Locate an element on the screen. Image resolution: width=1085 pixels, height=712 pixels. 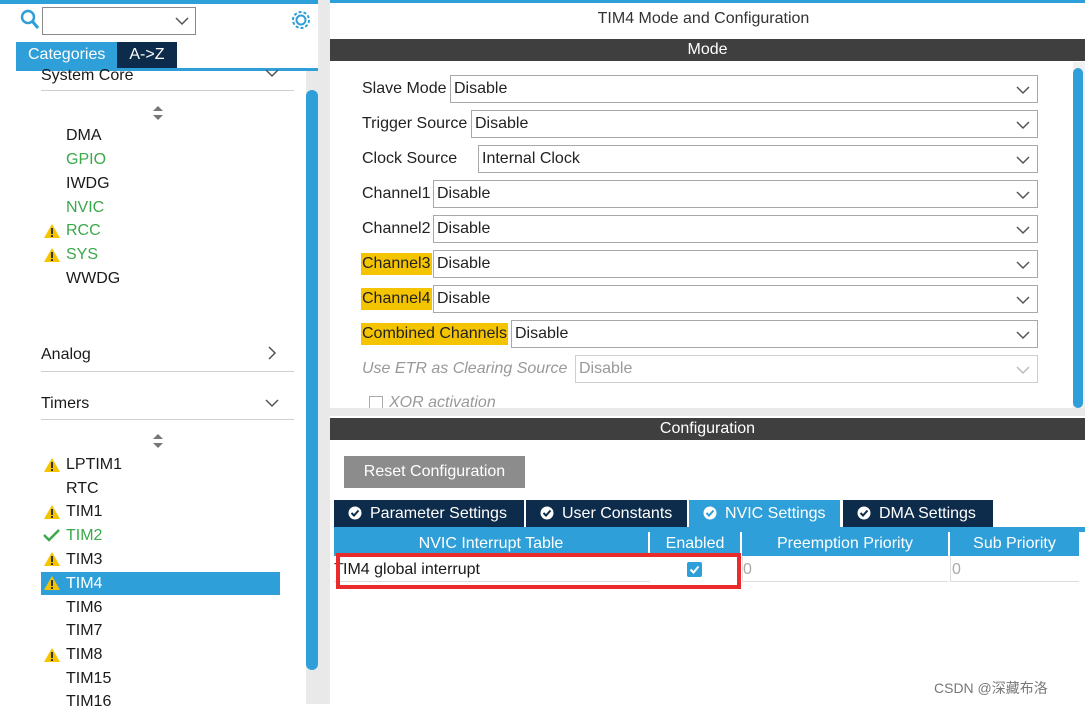
search-input is located at coordinates (119, 21).